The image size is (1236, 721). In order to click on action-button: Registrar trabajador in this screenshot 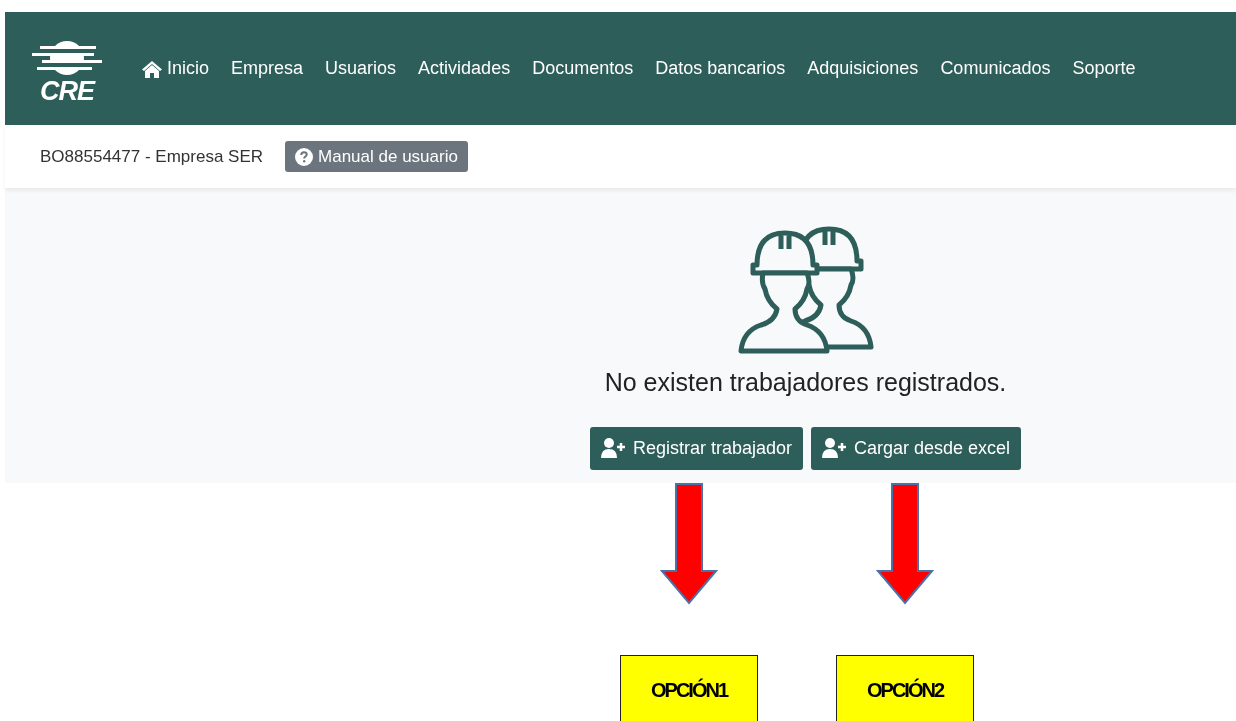, I will do `click(696, 448)`.